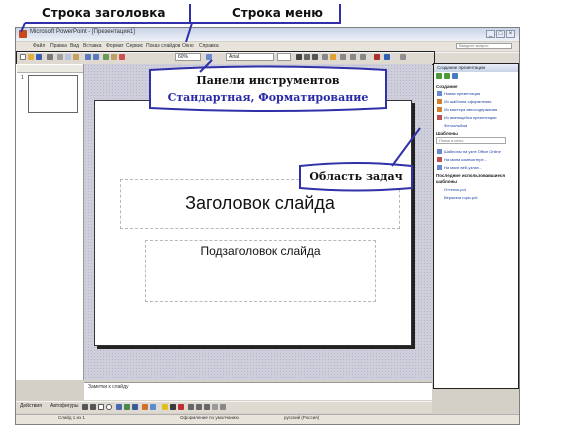 Image resolution: width=570 pixels, height=428 pixels. Describe the element at coordinates (268, 97) in the screenshot. I see `annotation-toolbars-line2: Стандартная, Форматирование` at that location.